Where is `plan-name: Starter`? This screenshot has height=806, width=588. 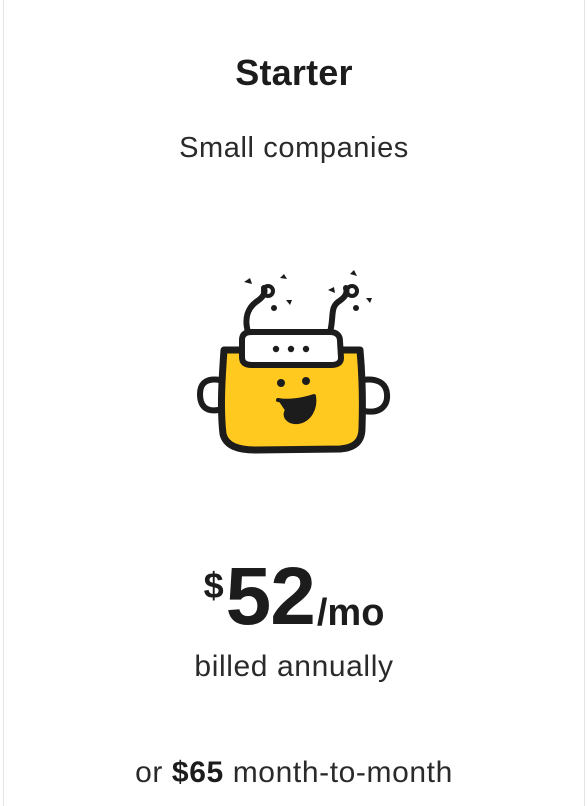 plan-name: Starter is located at coordinates (294, 72).